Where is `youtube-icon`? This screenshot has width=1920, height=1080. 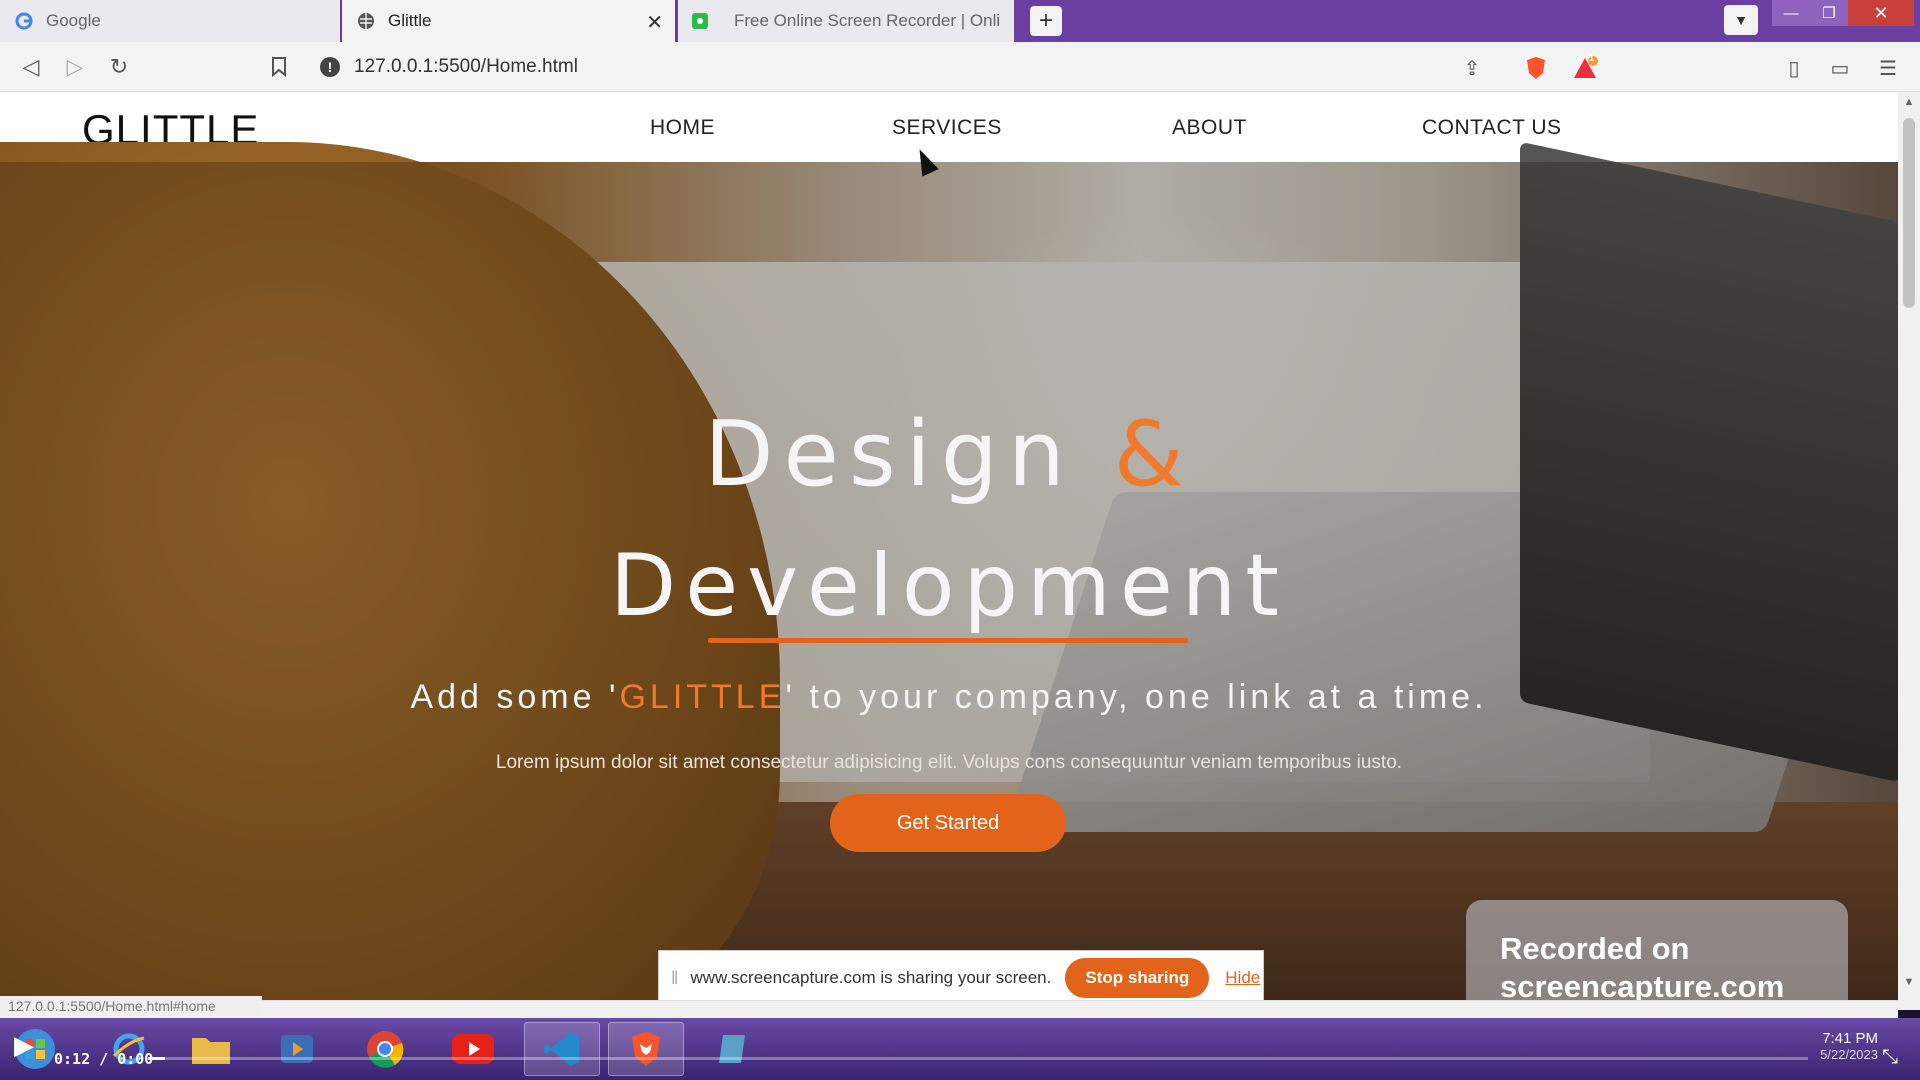 youtube-icon is located at coordinates (473, 1049).